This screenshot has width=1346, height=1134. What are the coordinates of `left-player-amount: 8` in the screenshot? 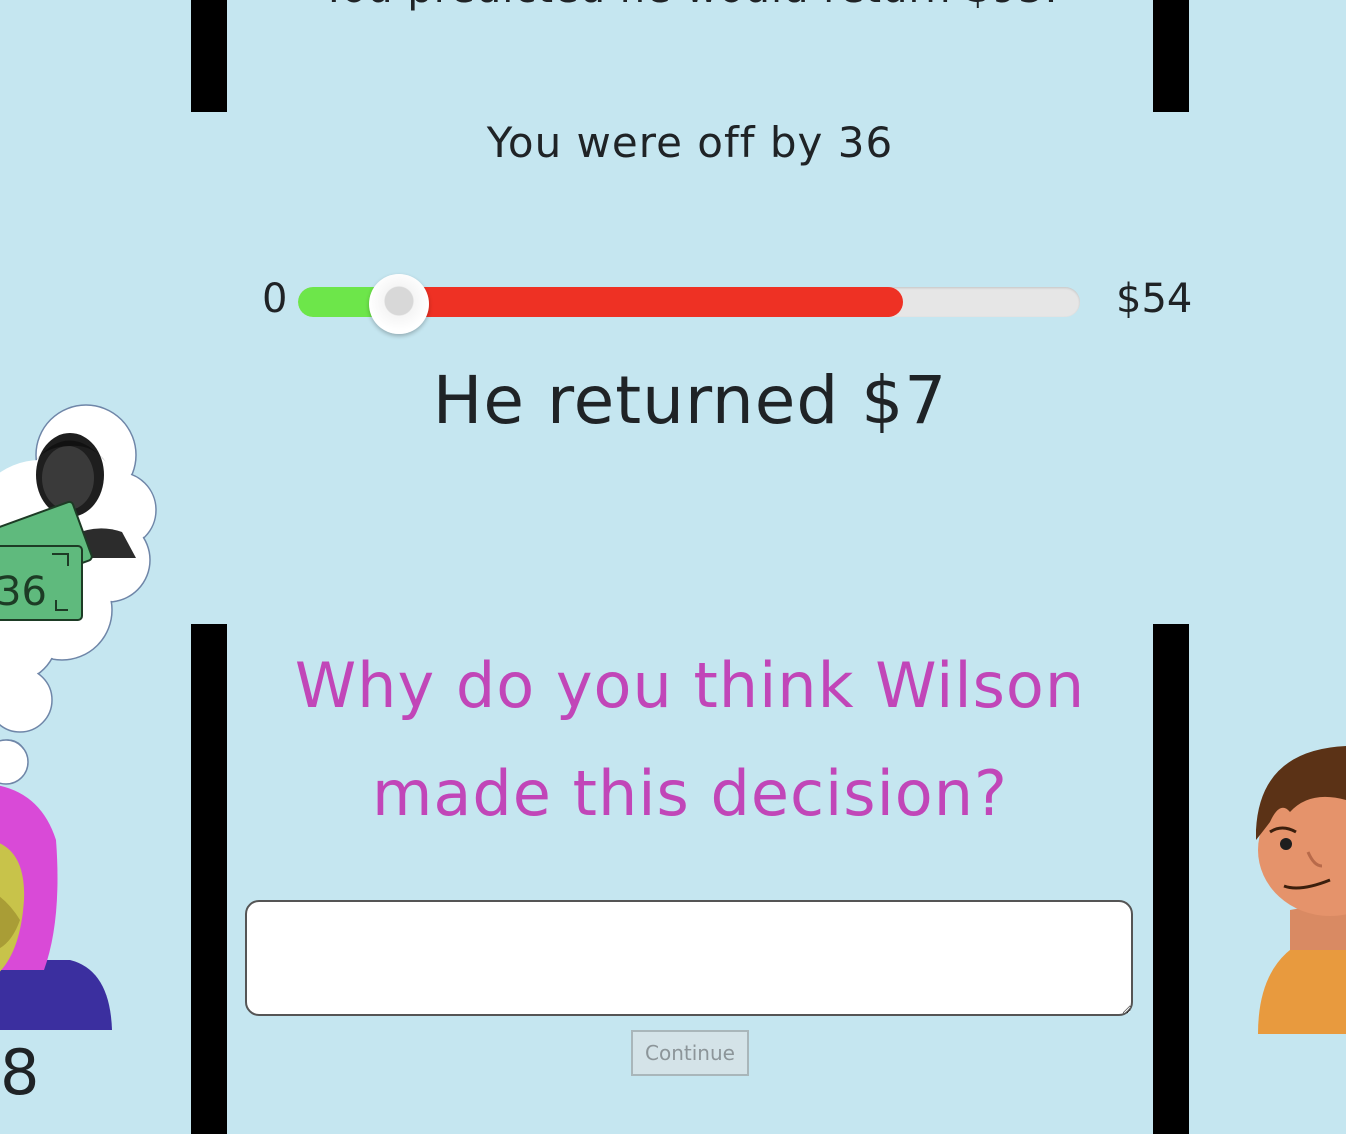 It's located at (20, 1072).